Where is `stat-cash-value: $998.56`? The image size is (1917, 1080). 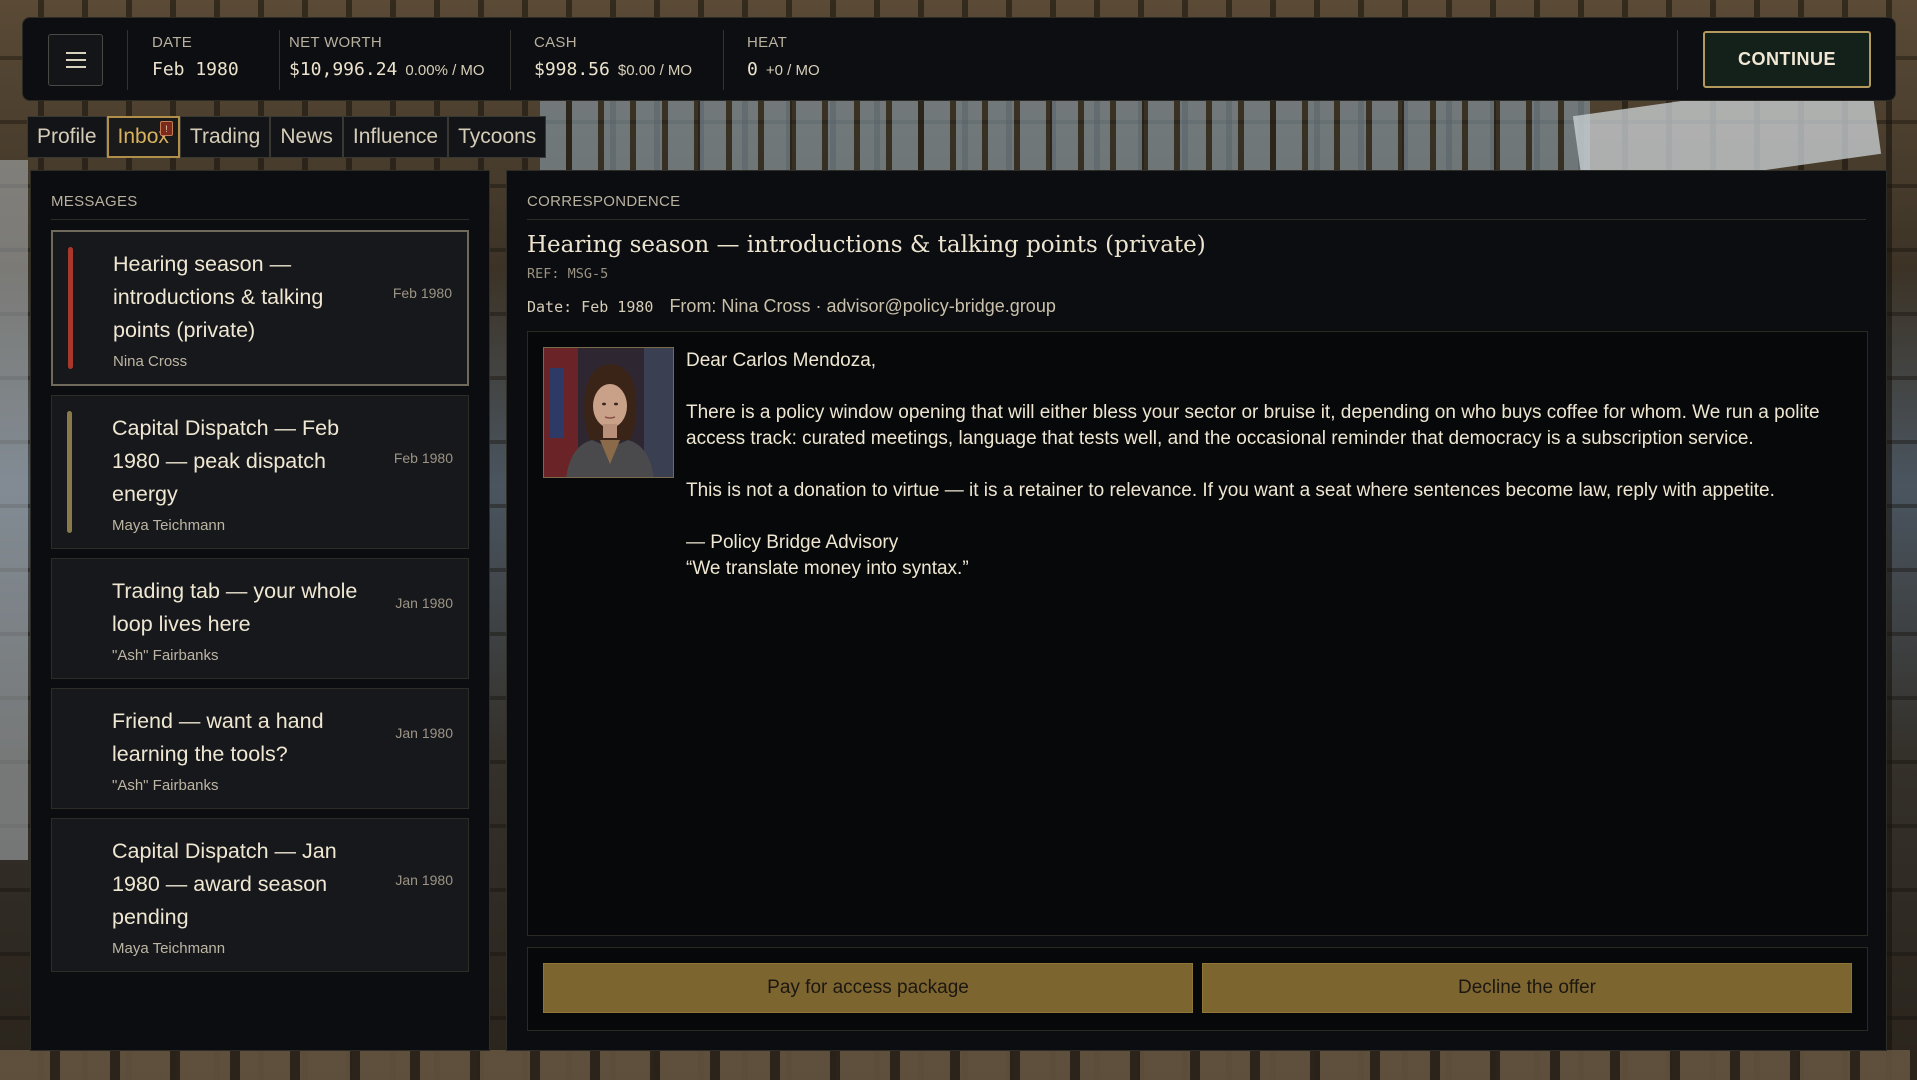
stat-cash-value: $998.56 is located at coordinates (572, 69).